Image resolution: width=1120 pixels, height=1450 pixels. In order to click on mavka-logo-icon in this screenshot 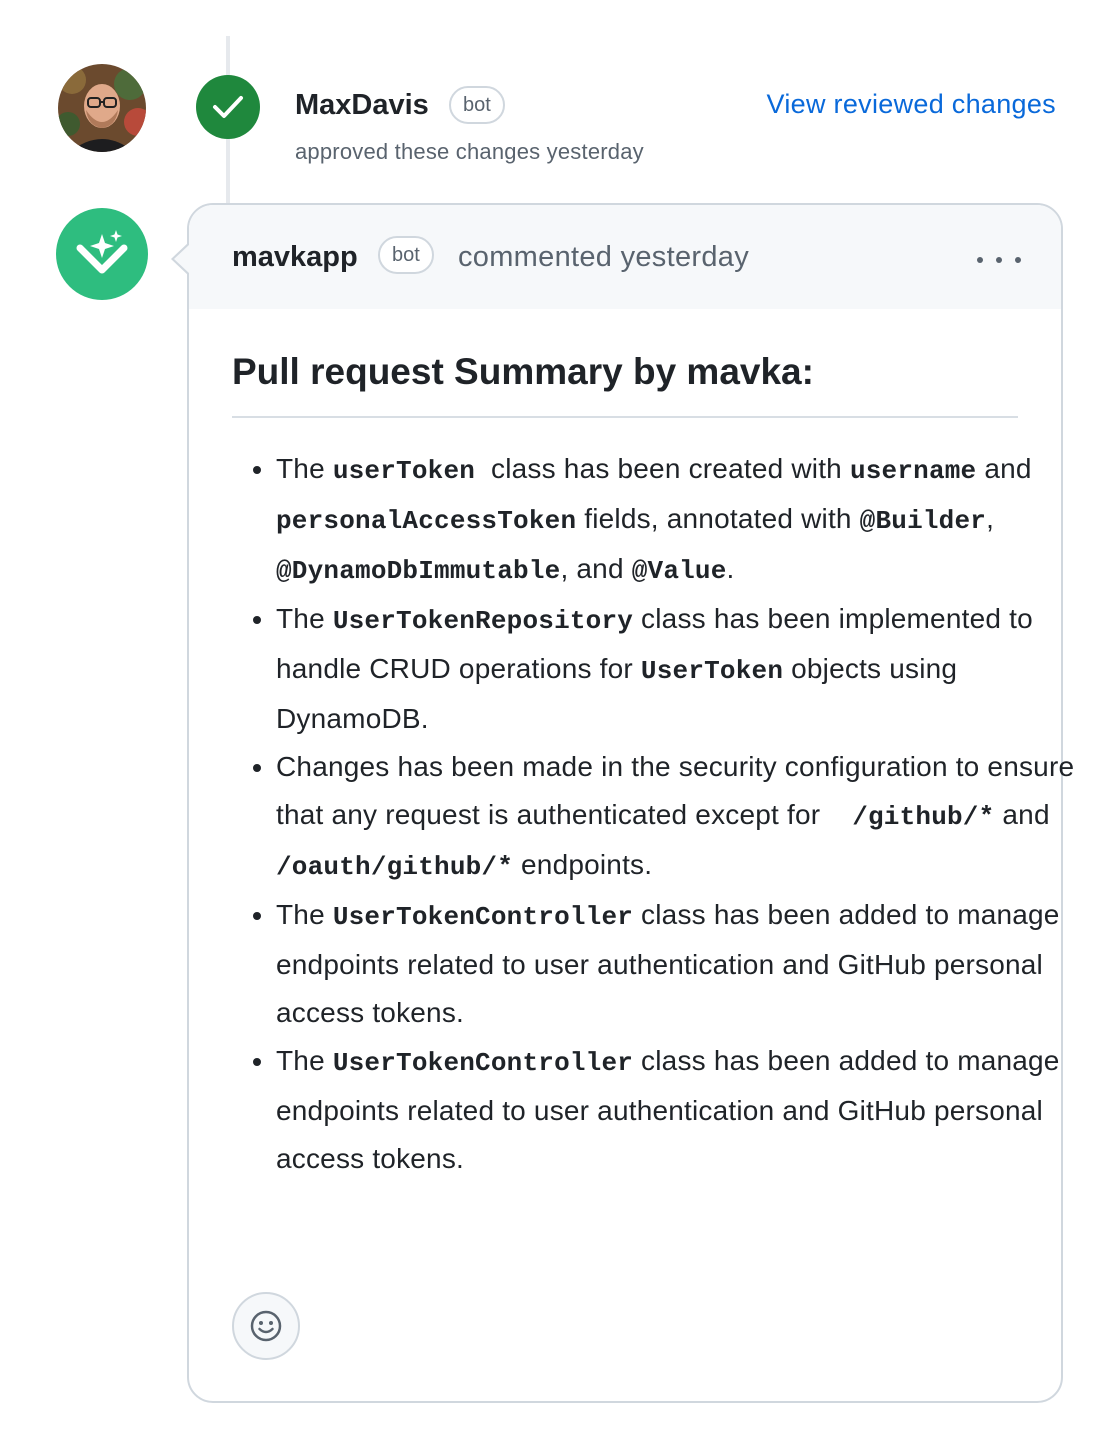, I will do `click(102, 252)`.